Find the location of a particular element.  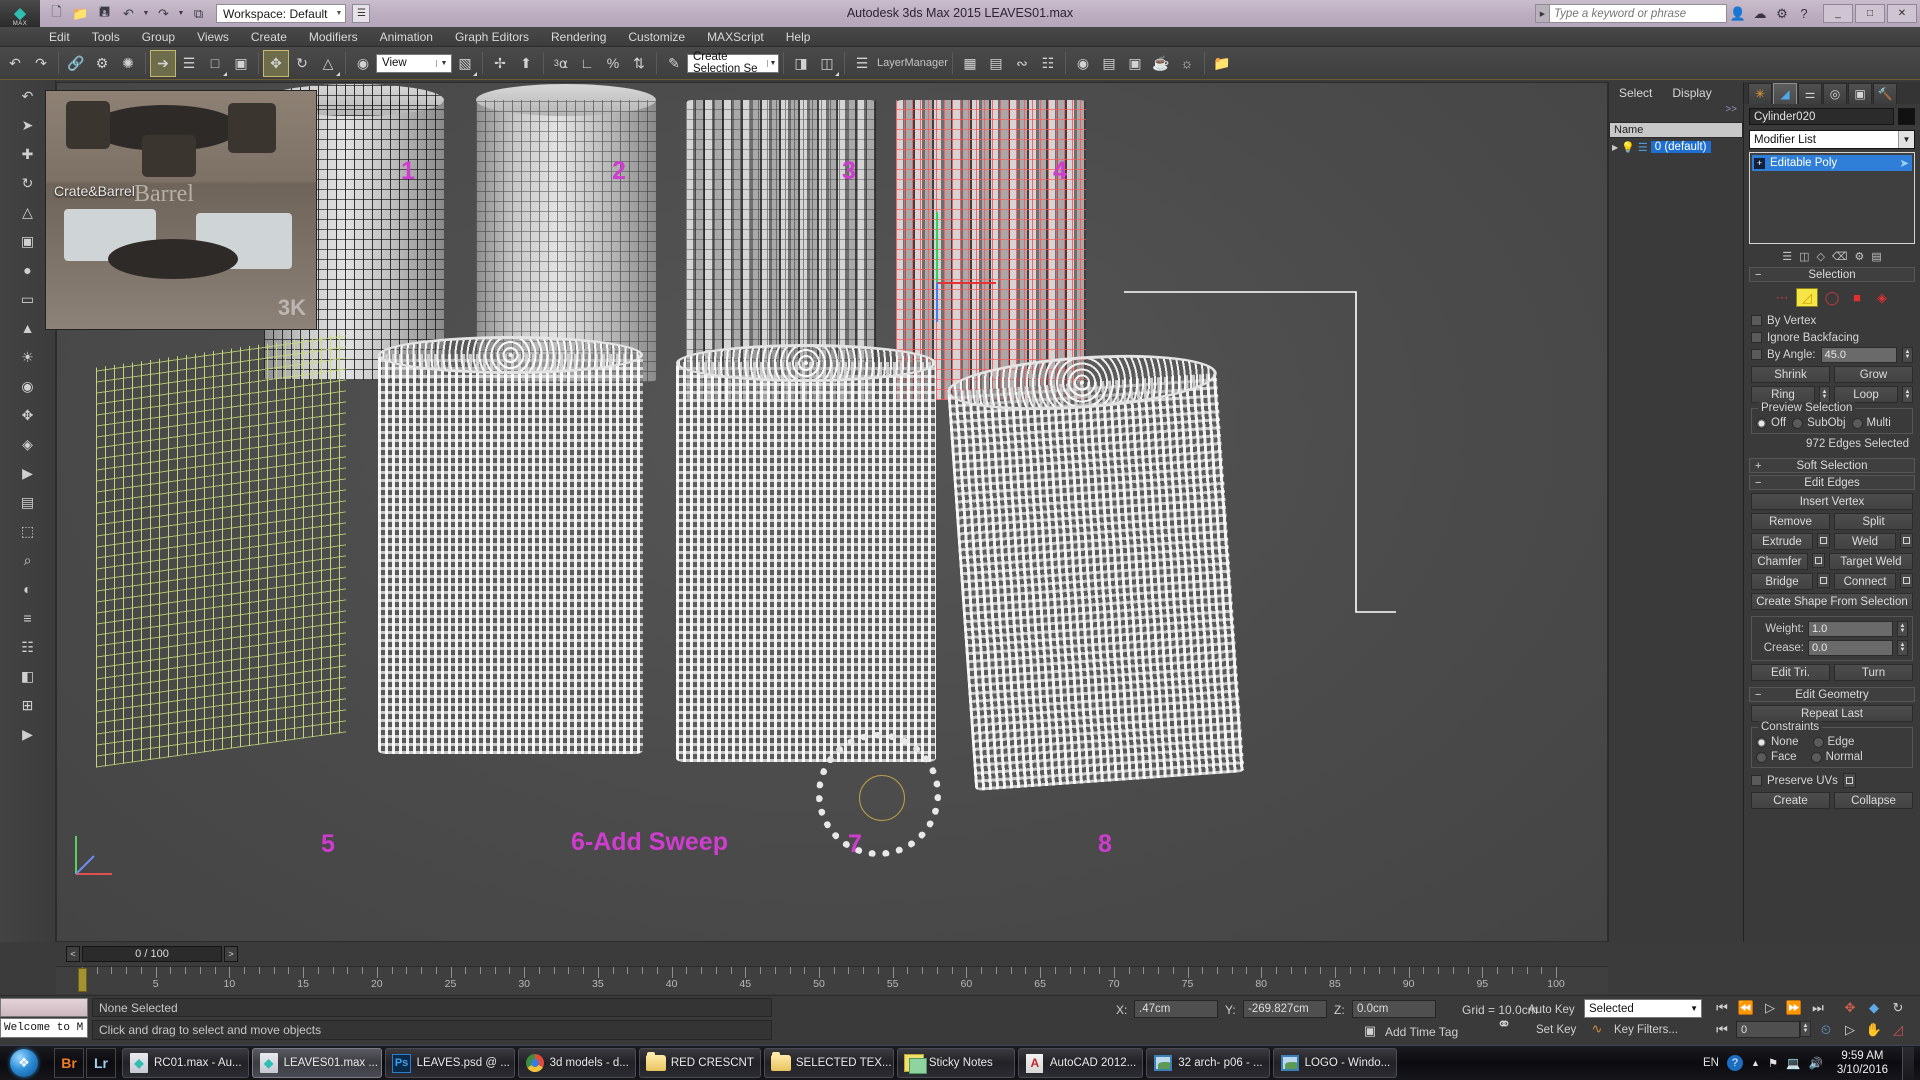

reference-coordinate-combo: View ▼ is located at coordinates (414, 63).